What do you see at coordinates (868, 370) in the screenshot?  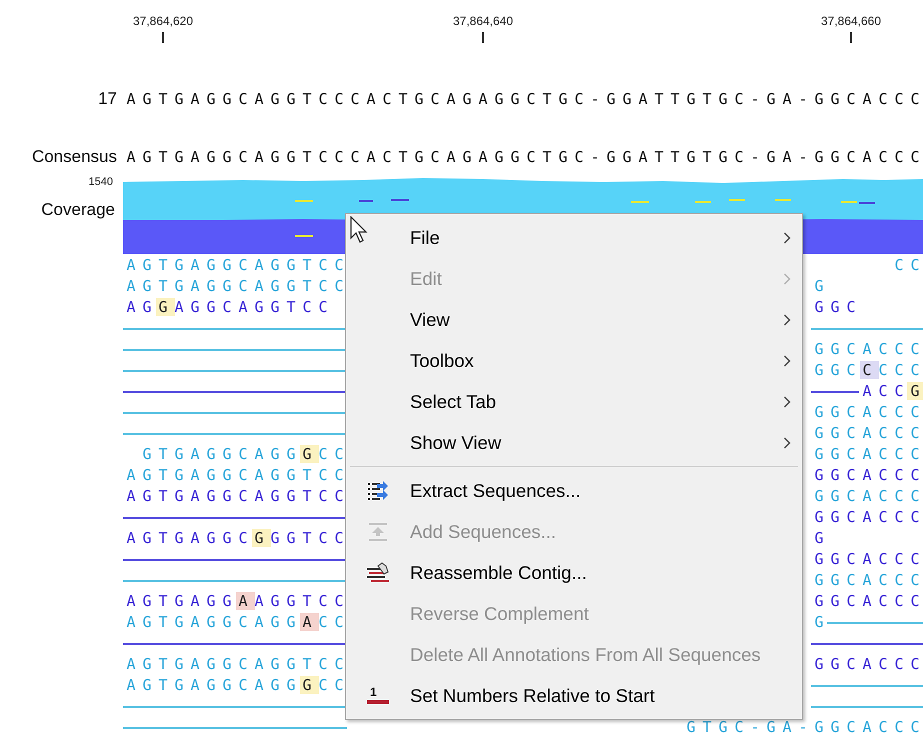 I see `read-sequence: GGC C CCC` at bounding box center [868, 370].